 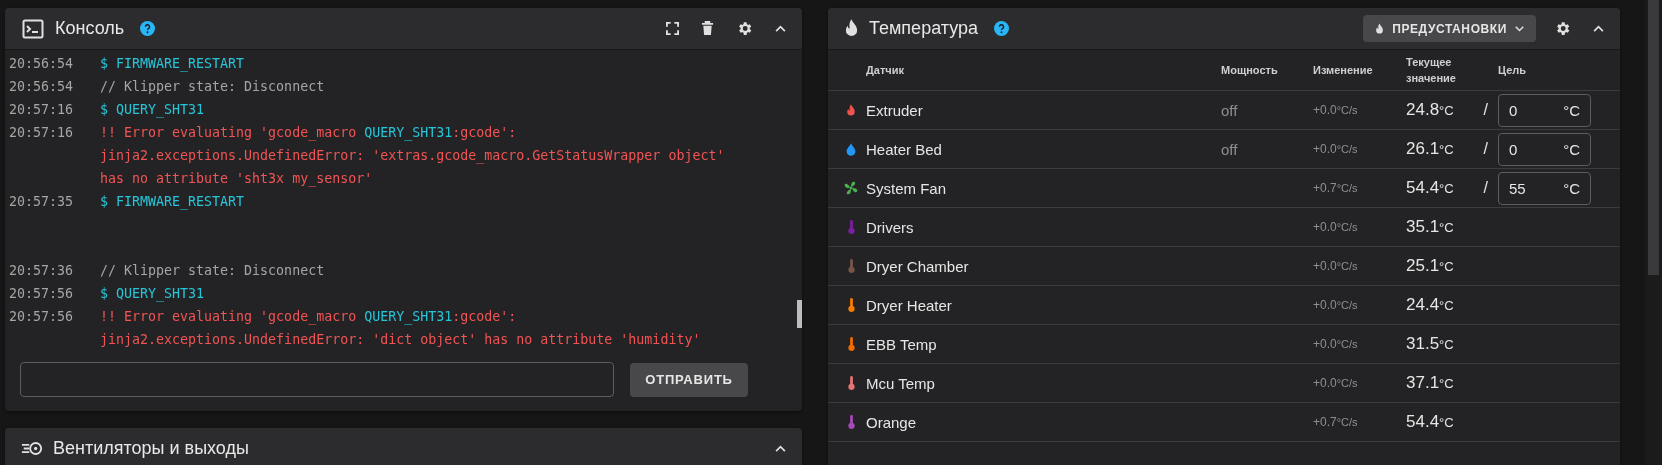 I want to click on column-header: Мощность, so click(x=1250, y=70).